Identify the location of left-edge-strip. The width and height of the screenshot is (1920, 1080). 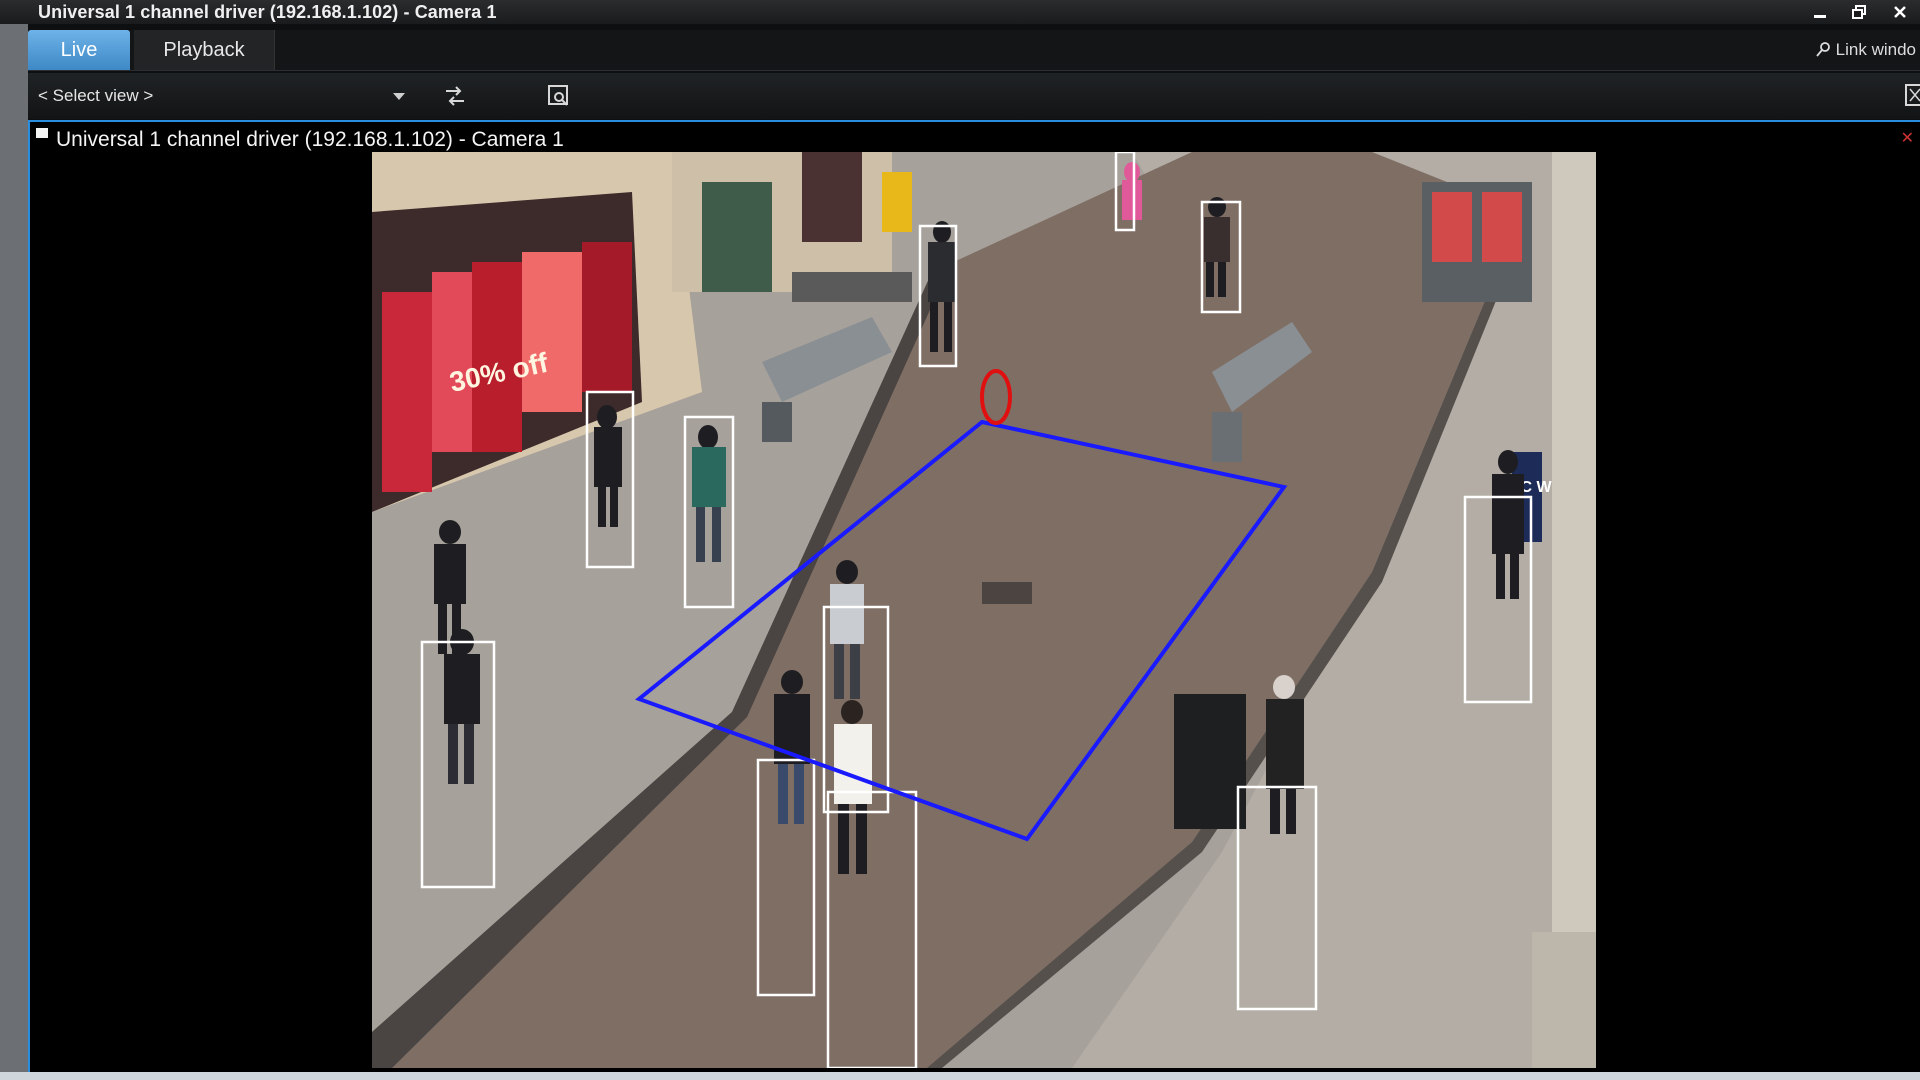
(14, 548).